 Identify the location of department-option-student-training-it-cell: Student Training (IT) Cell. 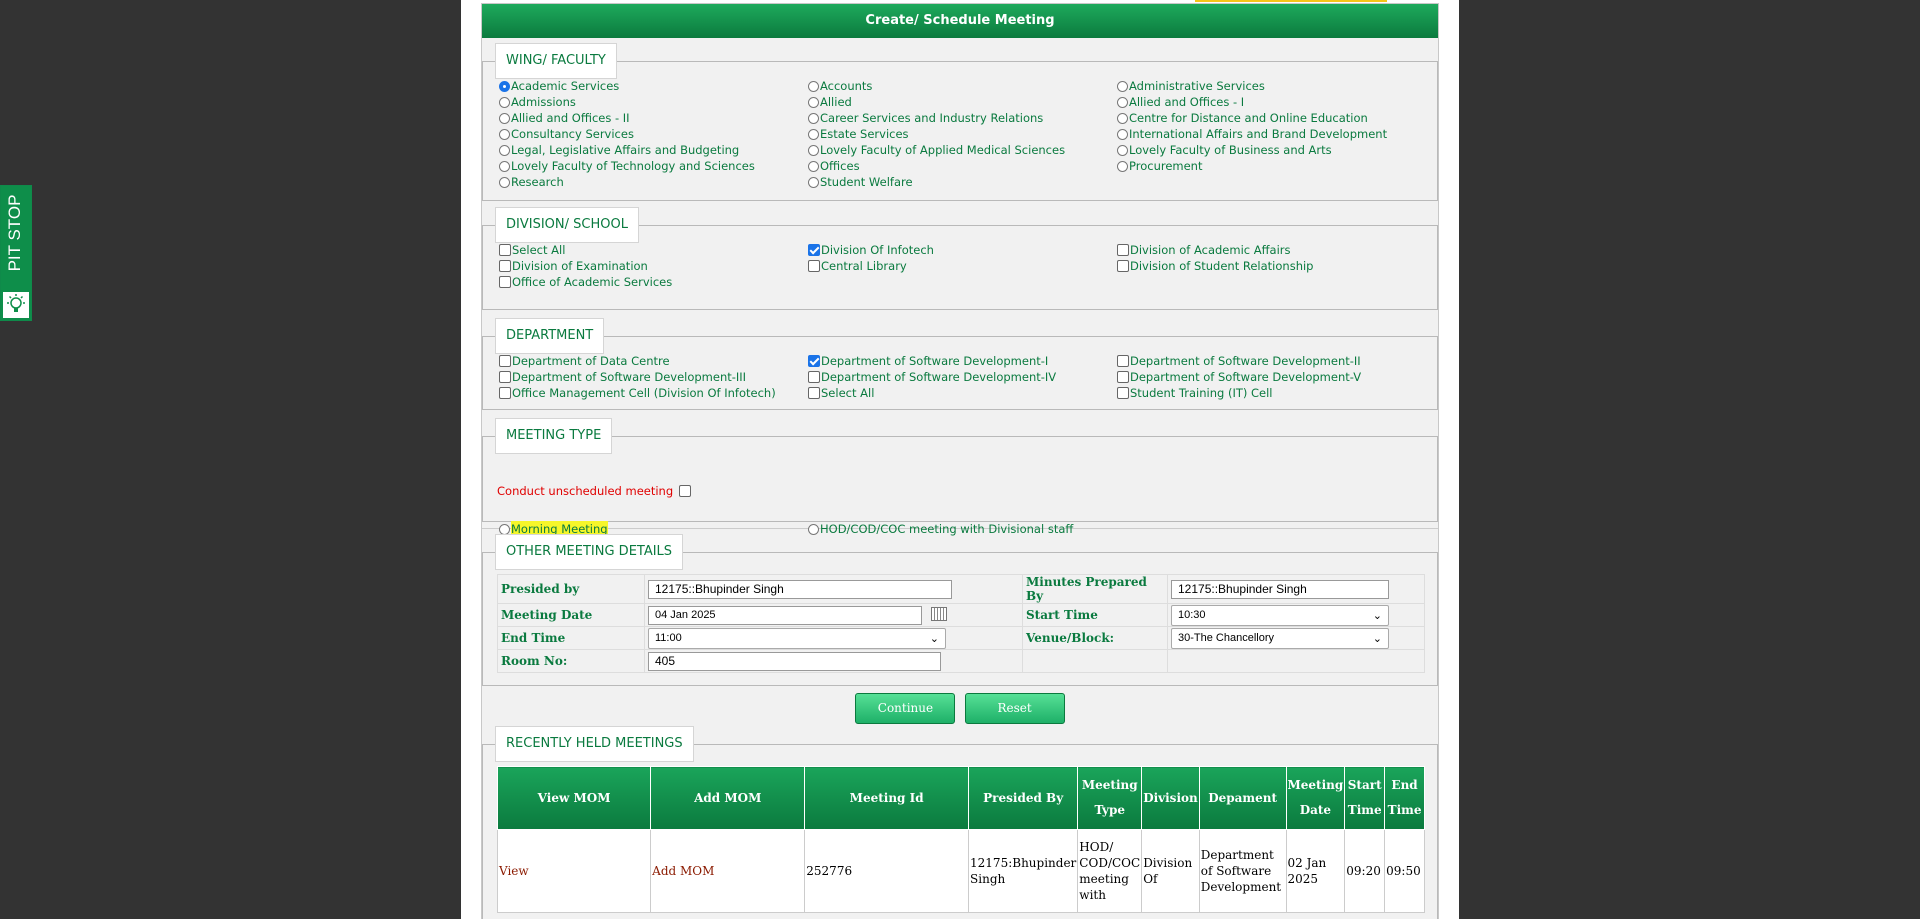
(1271, 393).